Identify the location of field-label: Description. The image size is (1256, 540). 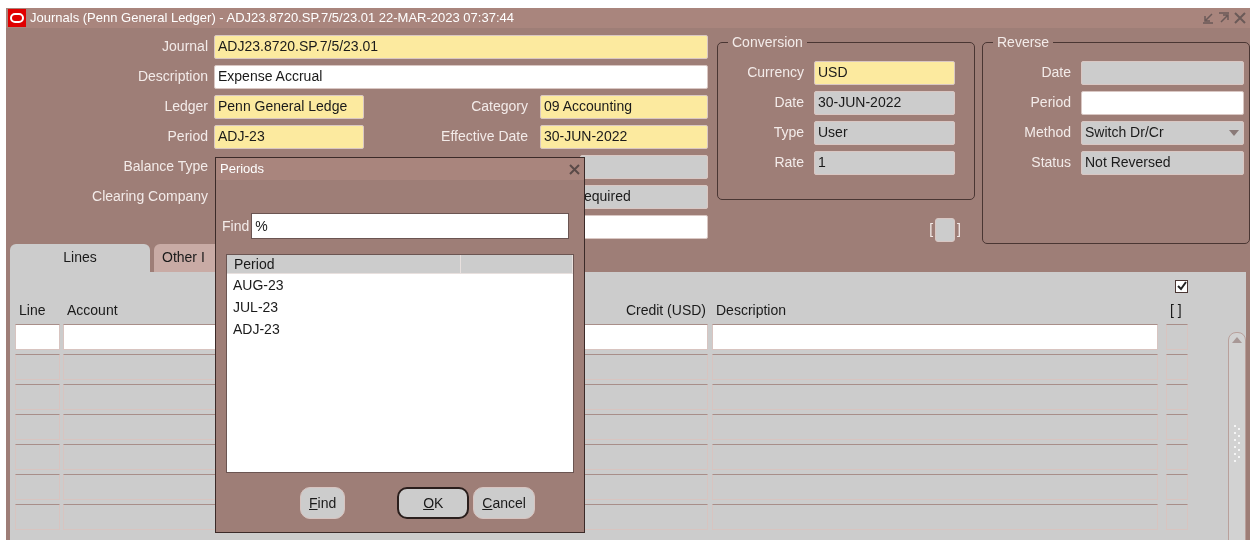
(172, 76).